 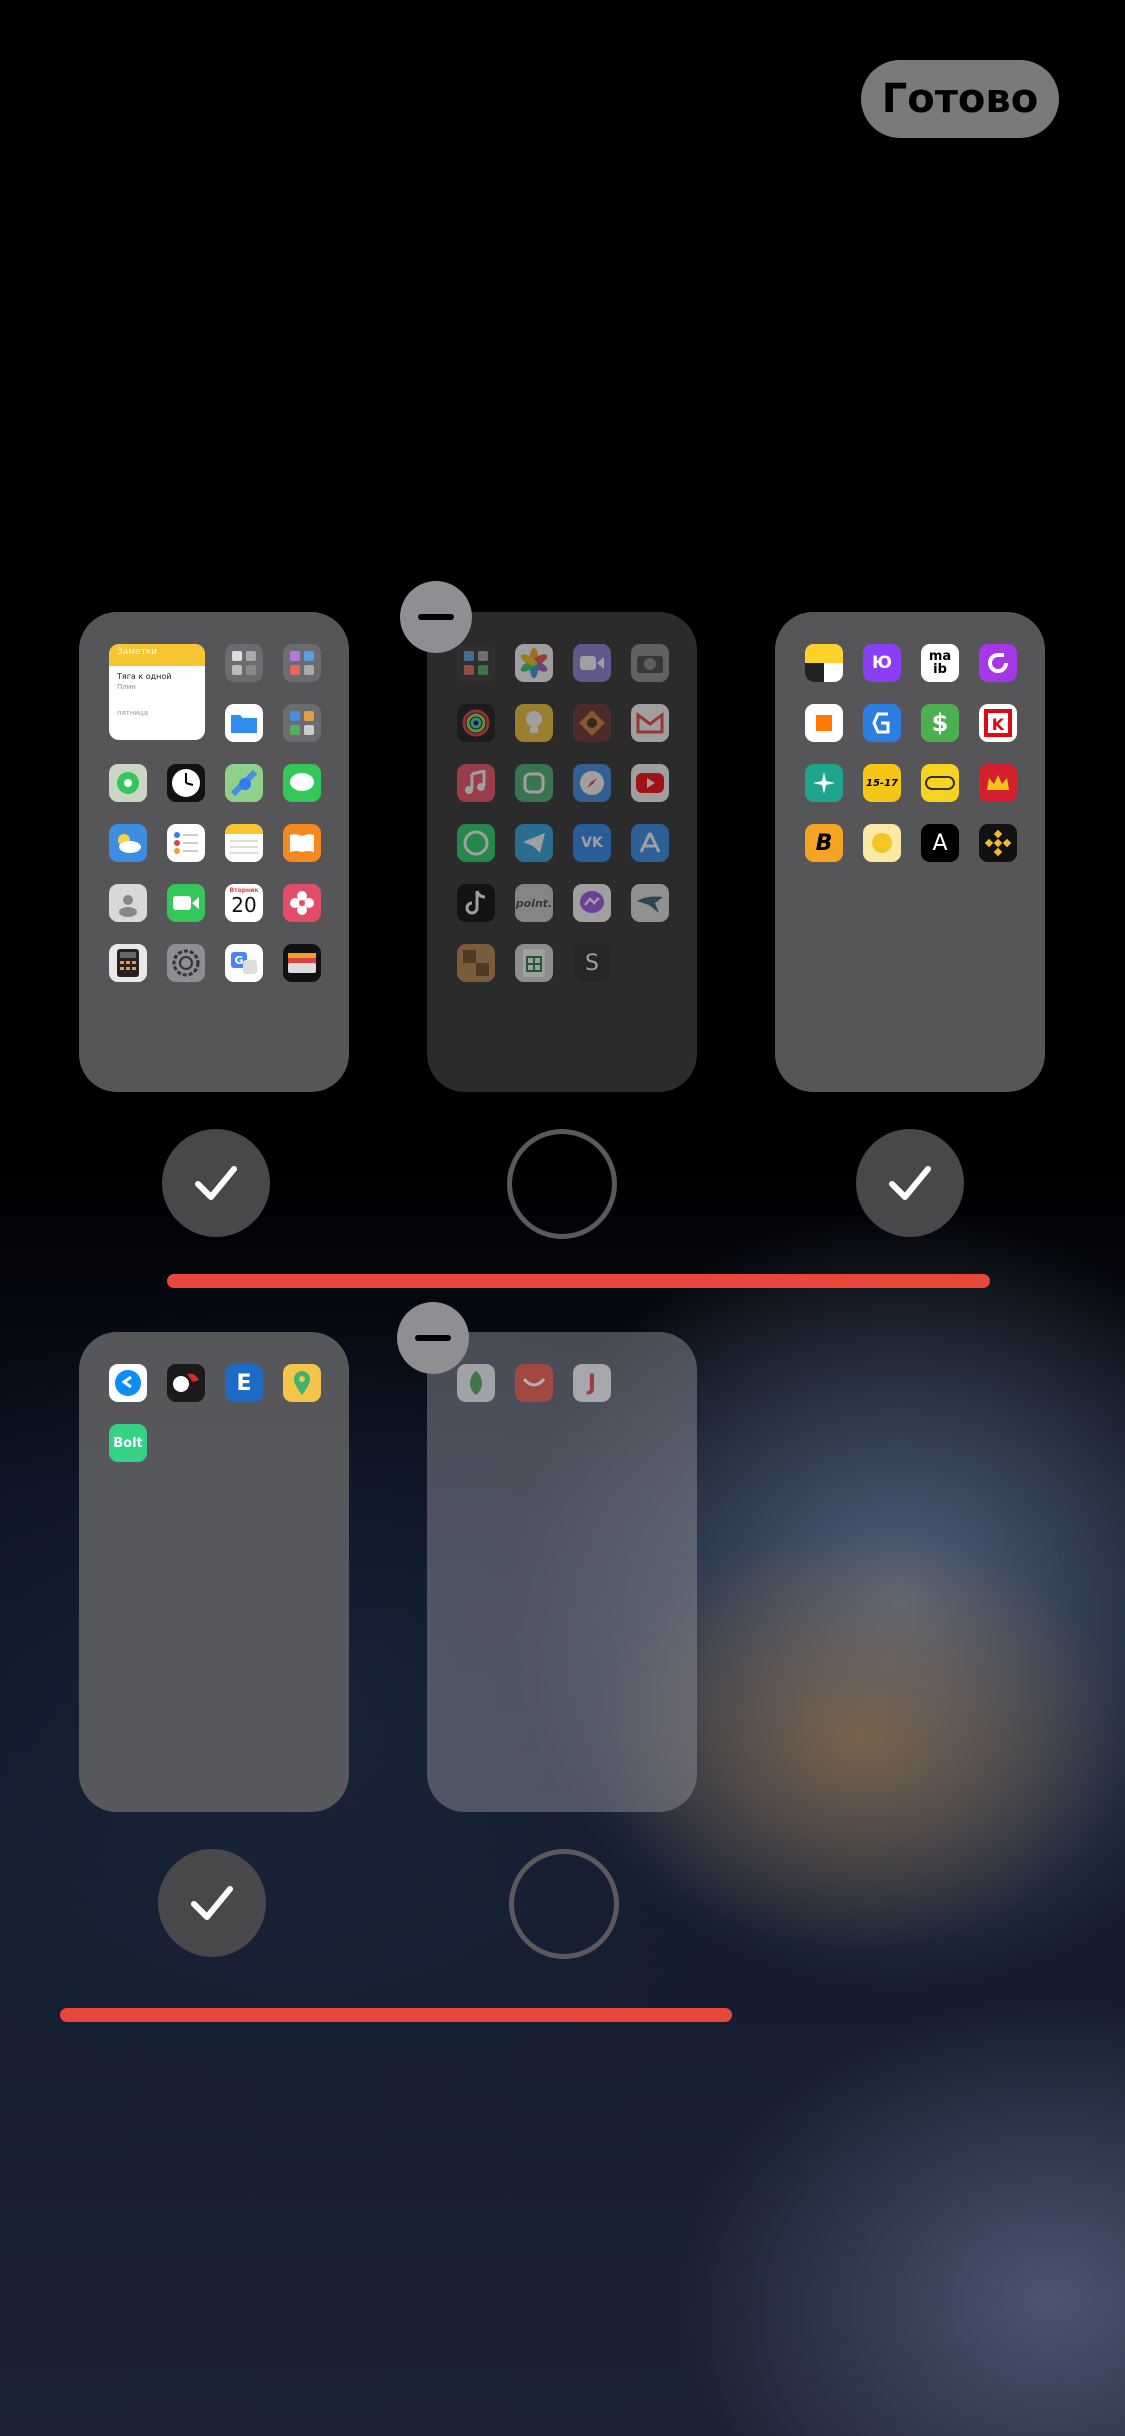 I want to click on page-2-checkbox, so click(x=562, y=1184).